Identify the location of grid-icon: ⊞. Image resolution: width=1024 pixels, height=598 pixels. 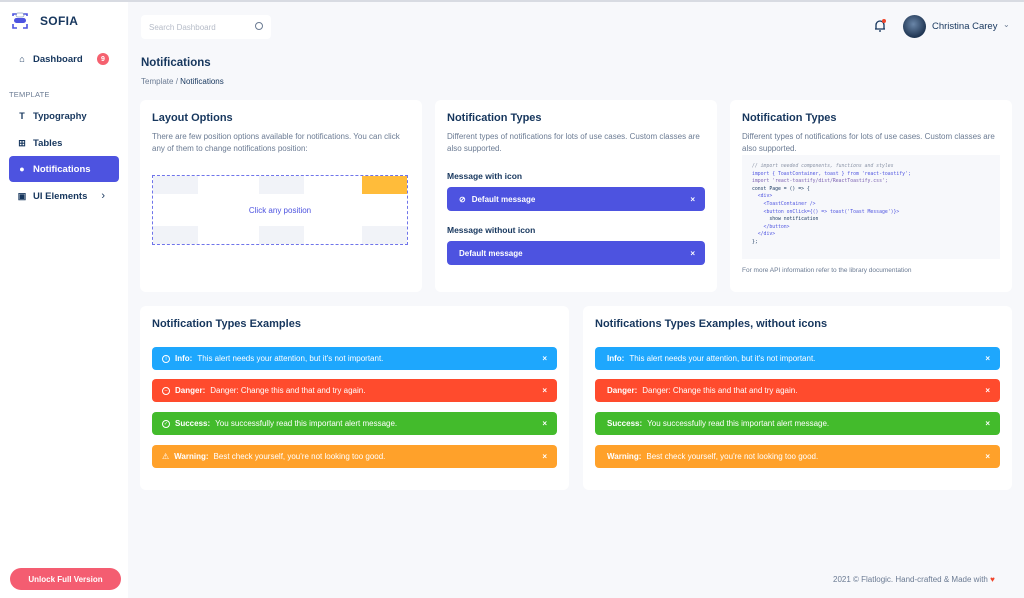
(22, 142).